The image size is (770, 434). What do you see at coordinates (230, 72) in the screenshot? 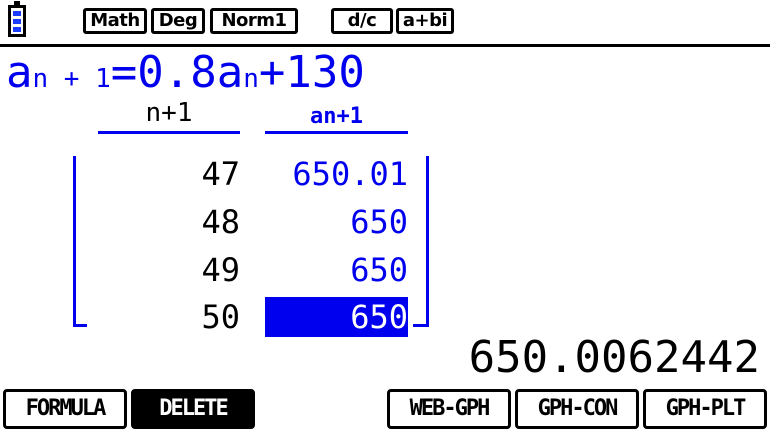
I see `formula-rhs-var: a` at bounding box center [230, 72].